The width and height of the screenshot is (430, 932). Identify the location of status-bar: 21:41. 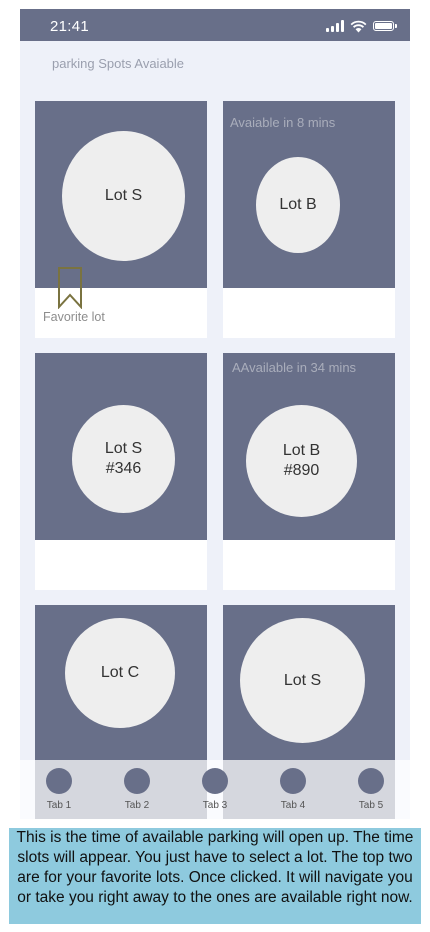
(215, 25).